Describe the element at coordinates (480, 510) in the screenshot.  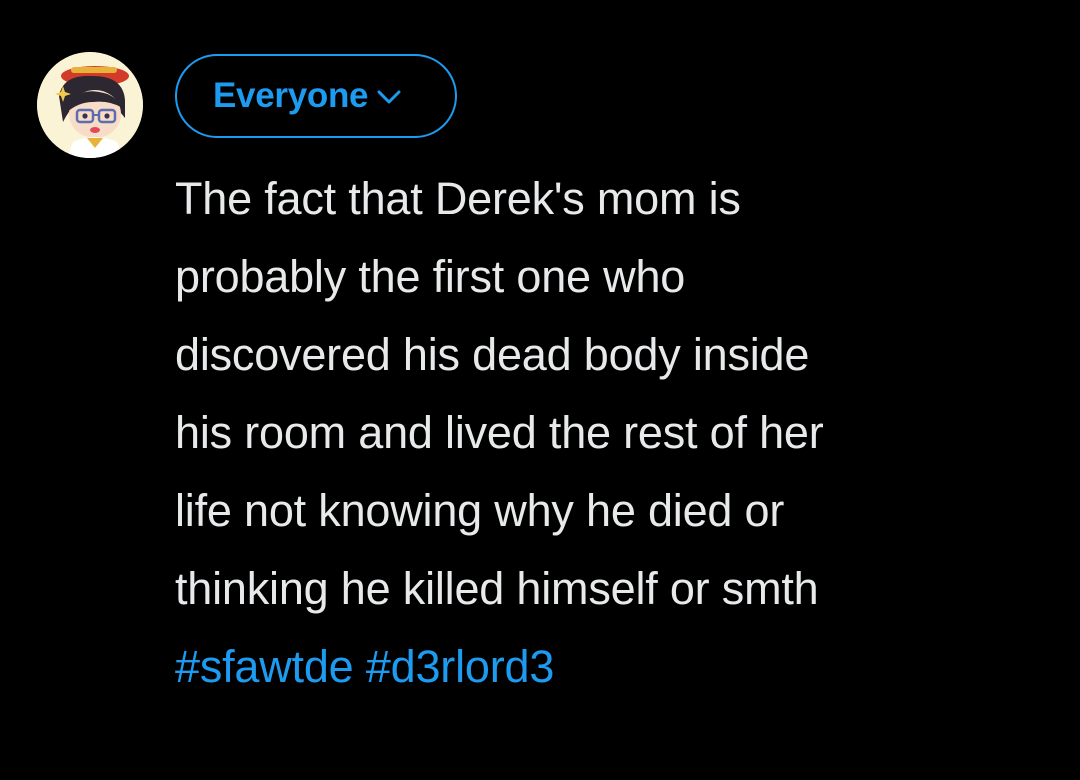
I see `post-text-line: life not knowing why he died or` at that location.